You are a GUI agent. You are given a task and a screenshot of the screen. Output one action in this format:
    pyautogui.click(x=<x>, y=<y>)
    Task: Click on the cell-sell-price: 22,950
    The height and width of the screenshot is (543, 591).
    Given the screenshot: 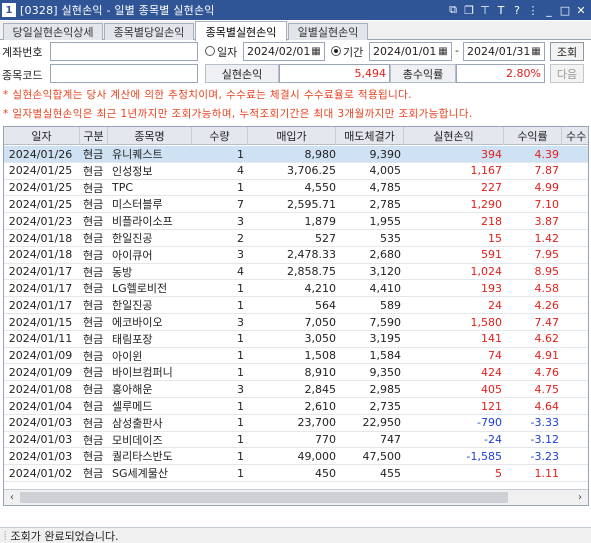 What is the action you would take?
    pyautogui.click(x=382, y=423)
    